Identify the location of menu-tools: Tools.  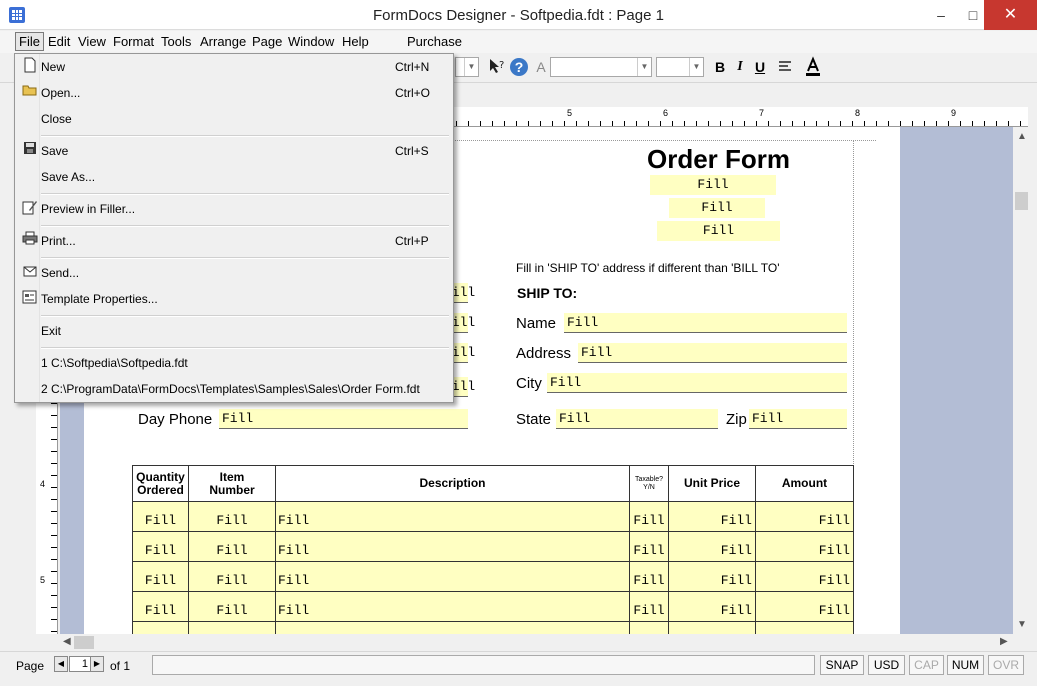
(176, 41).